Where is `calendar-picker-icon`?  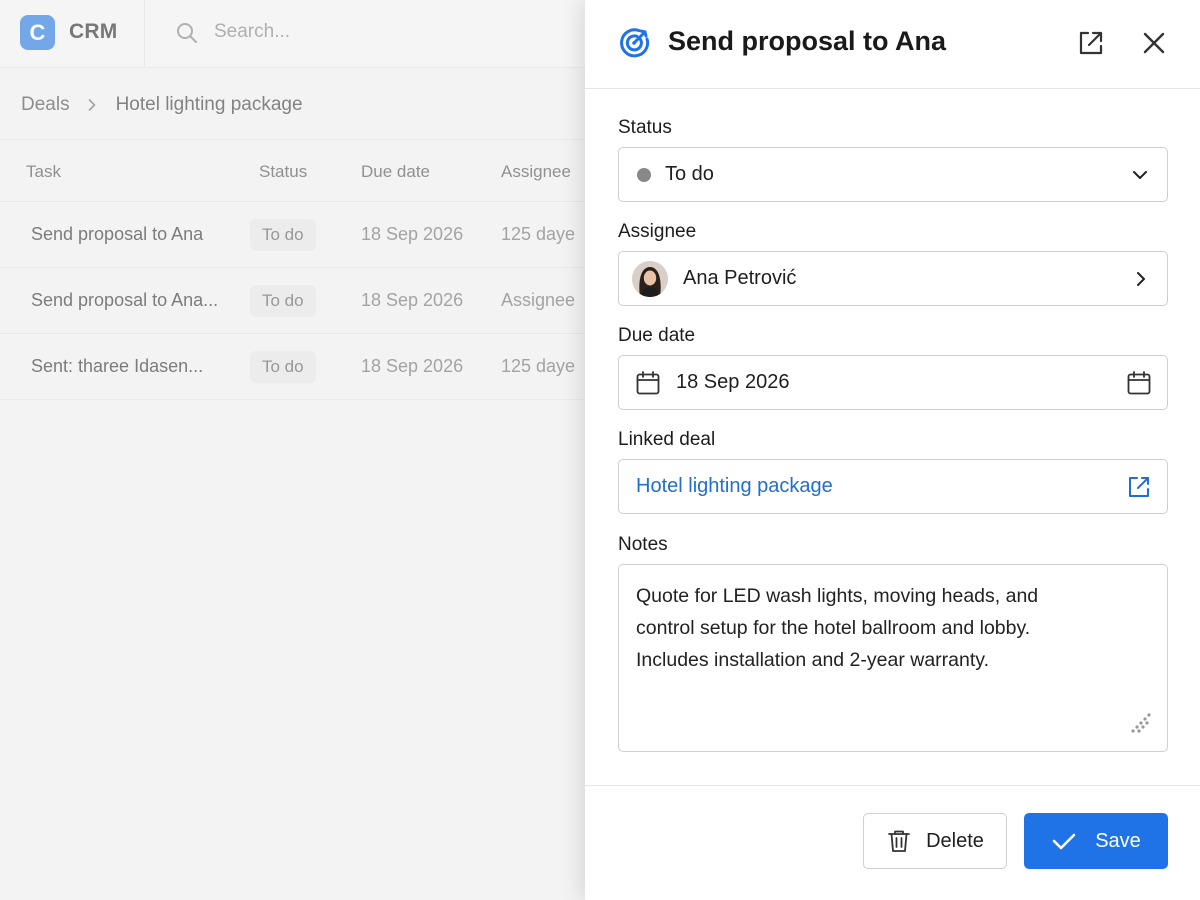
calendar-picker-icon is located at coordinates (1139, 383).